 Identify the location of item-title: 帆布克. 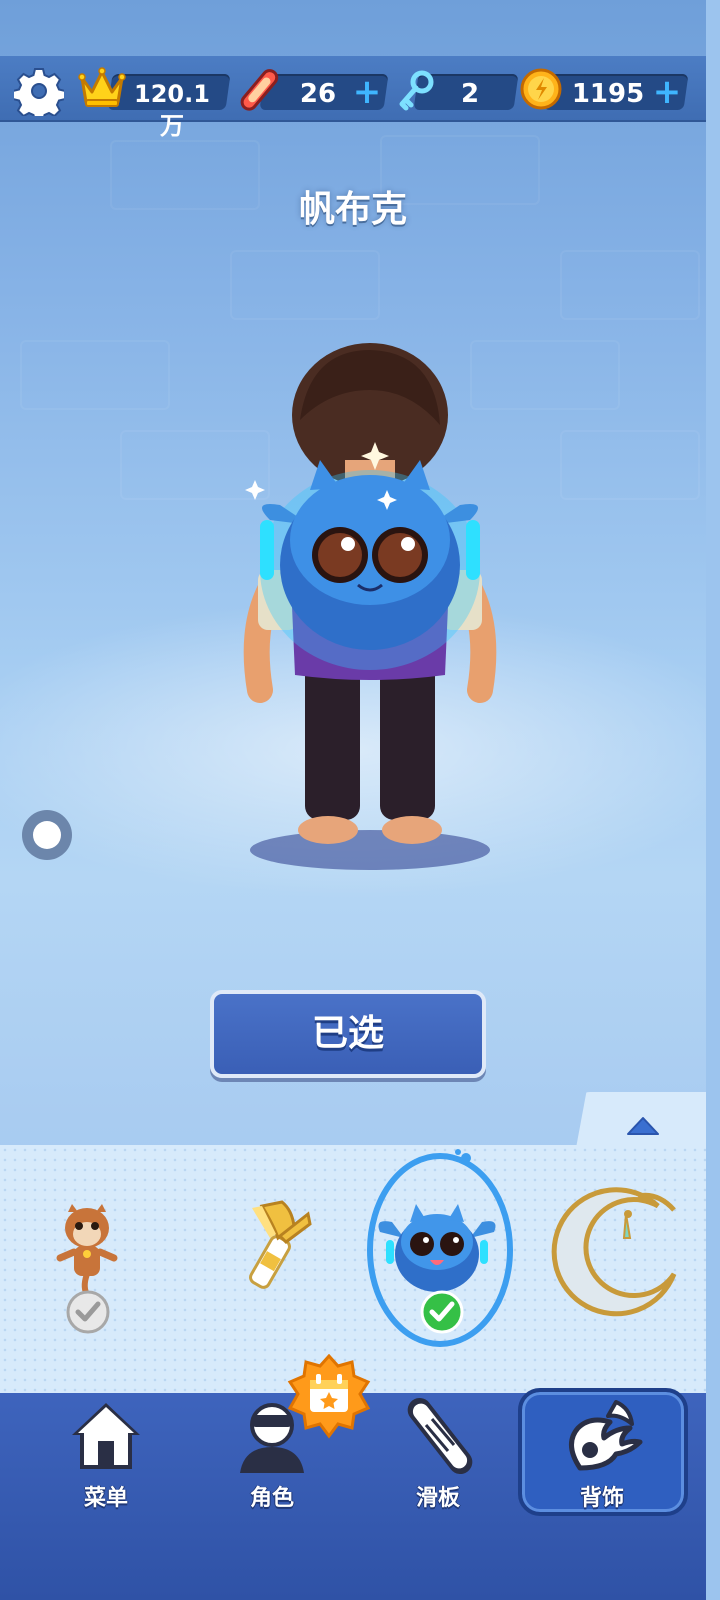
(352, 209).